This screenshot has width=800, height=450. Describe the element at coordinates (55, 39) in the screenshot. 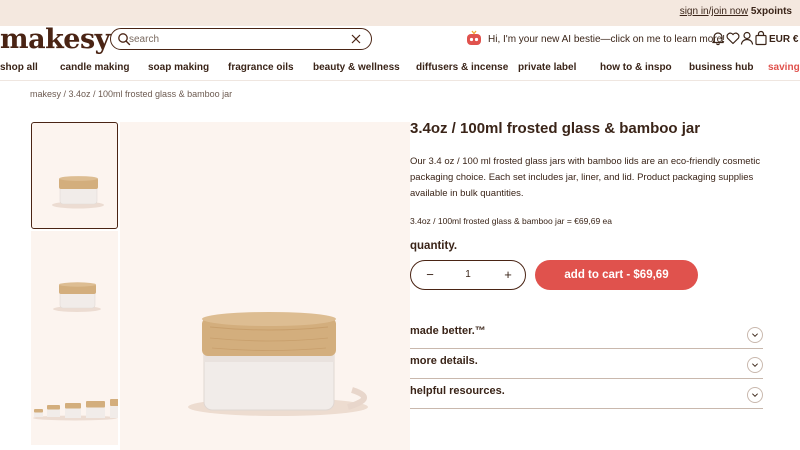

I see `makesy-logo: makesy` at that location.